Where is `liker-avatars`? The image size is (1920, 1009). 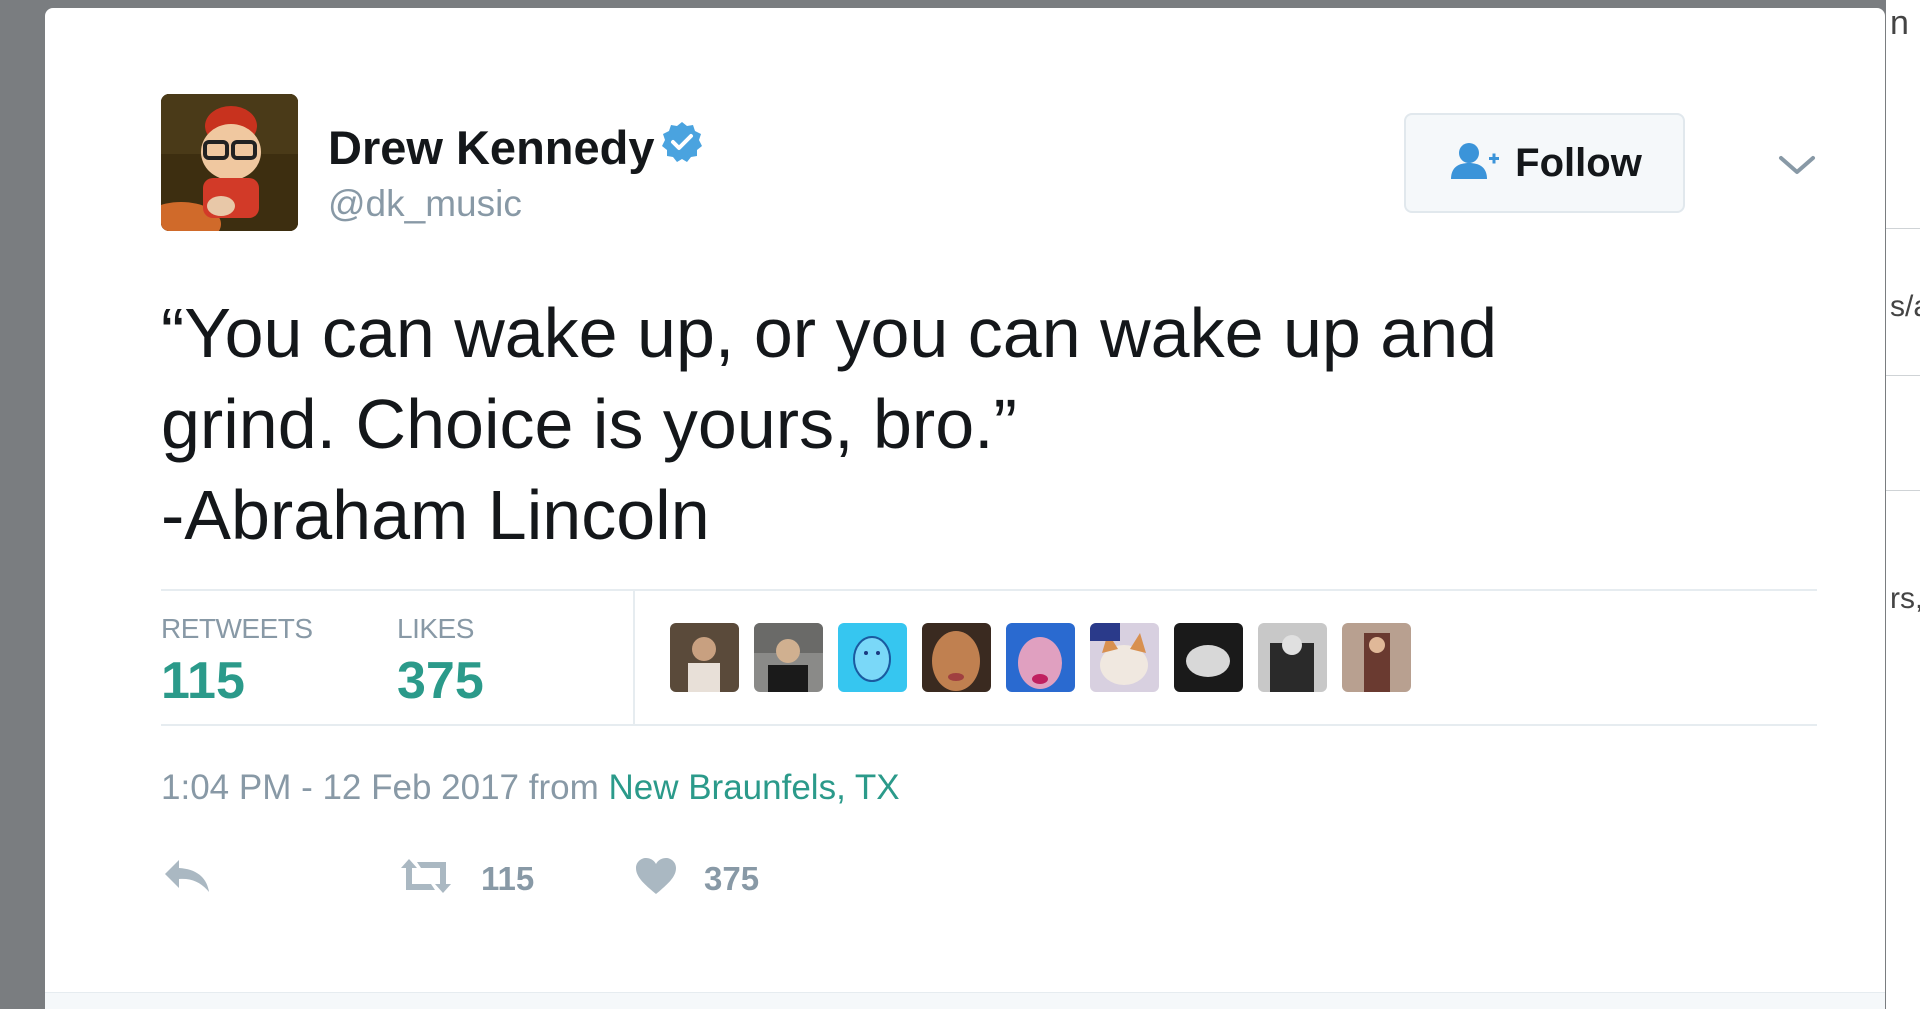 liker-avatars is located at coordinates (1040, 657).